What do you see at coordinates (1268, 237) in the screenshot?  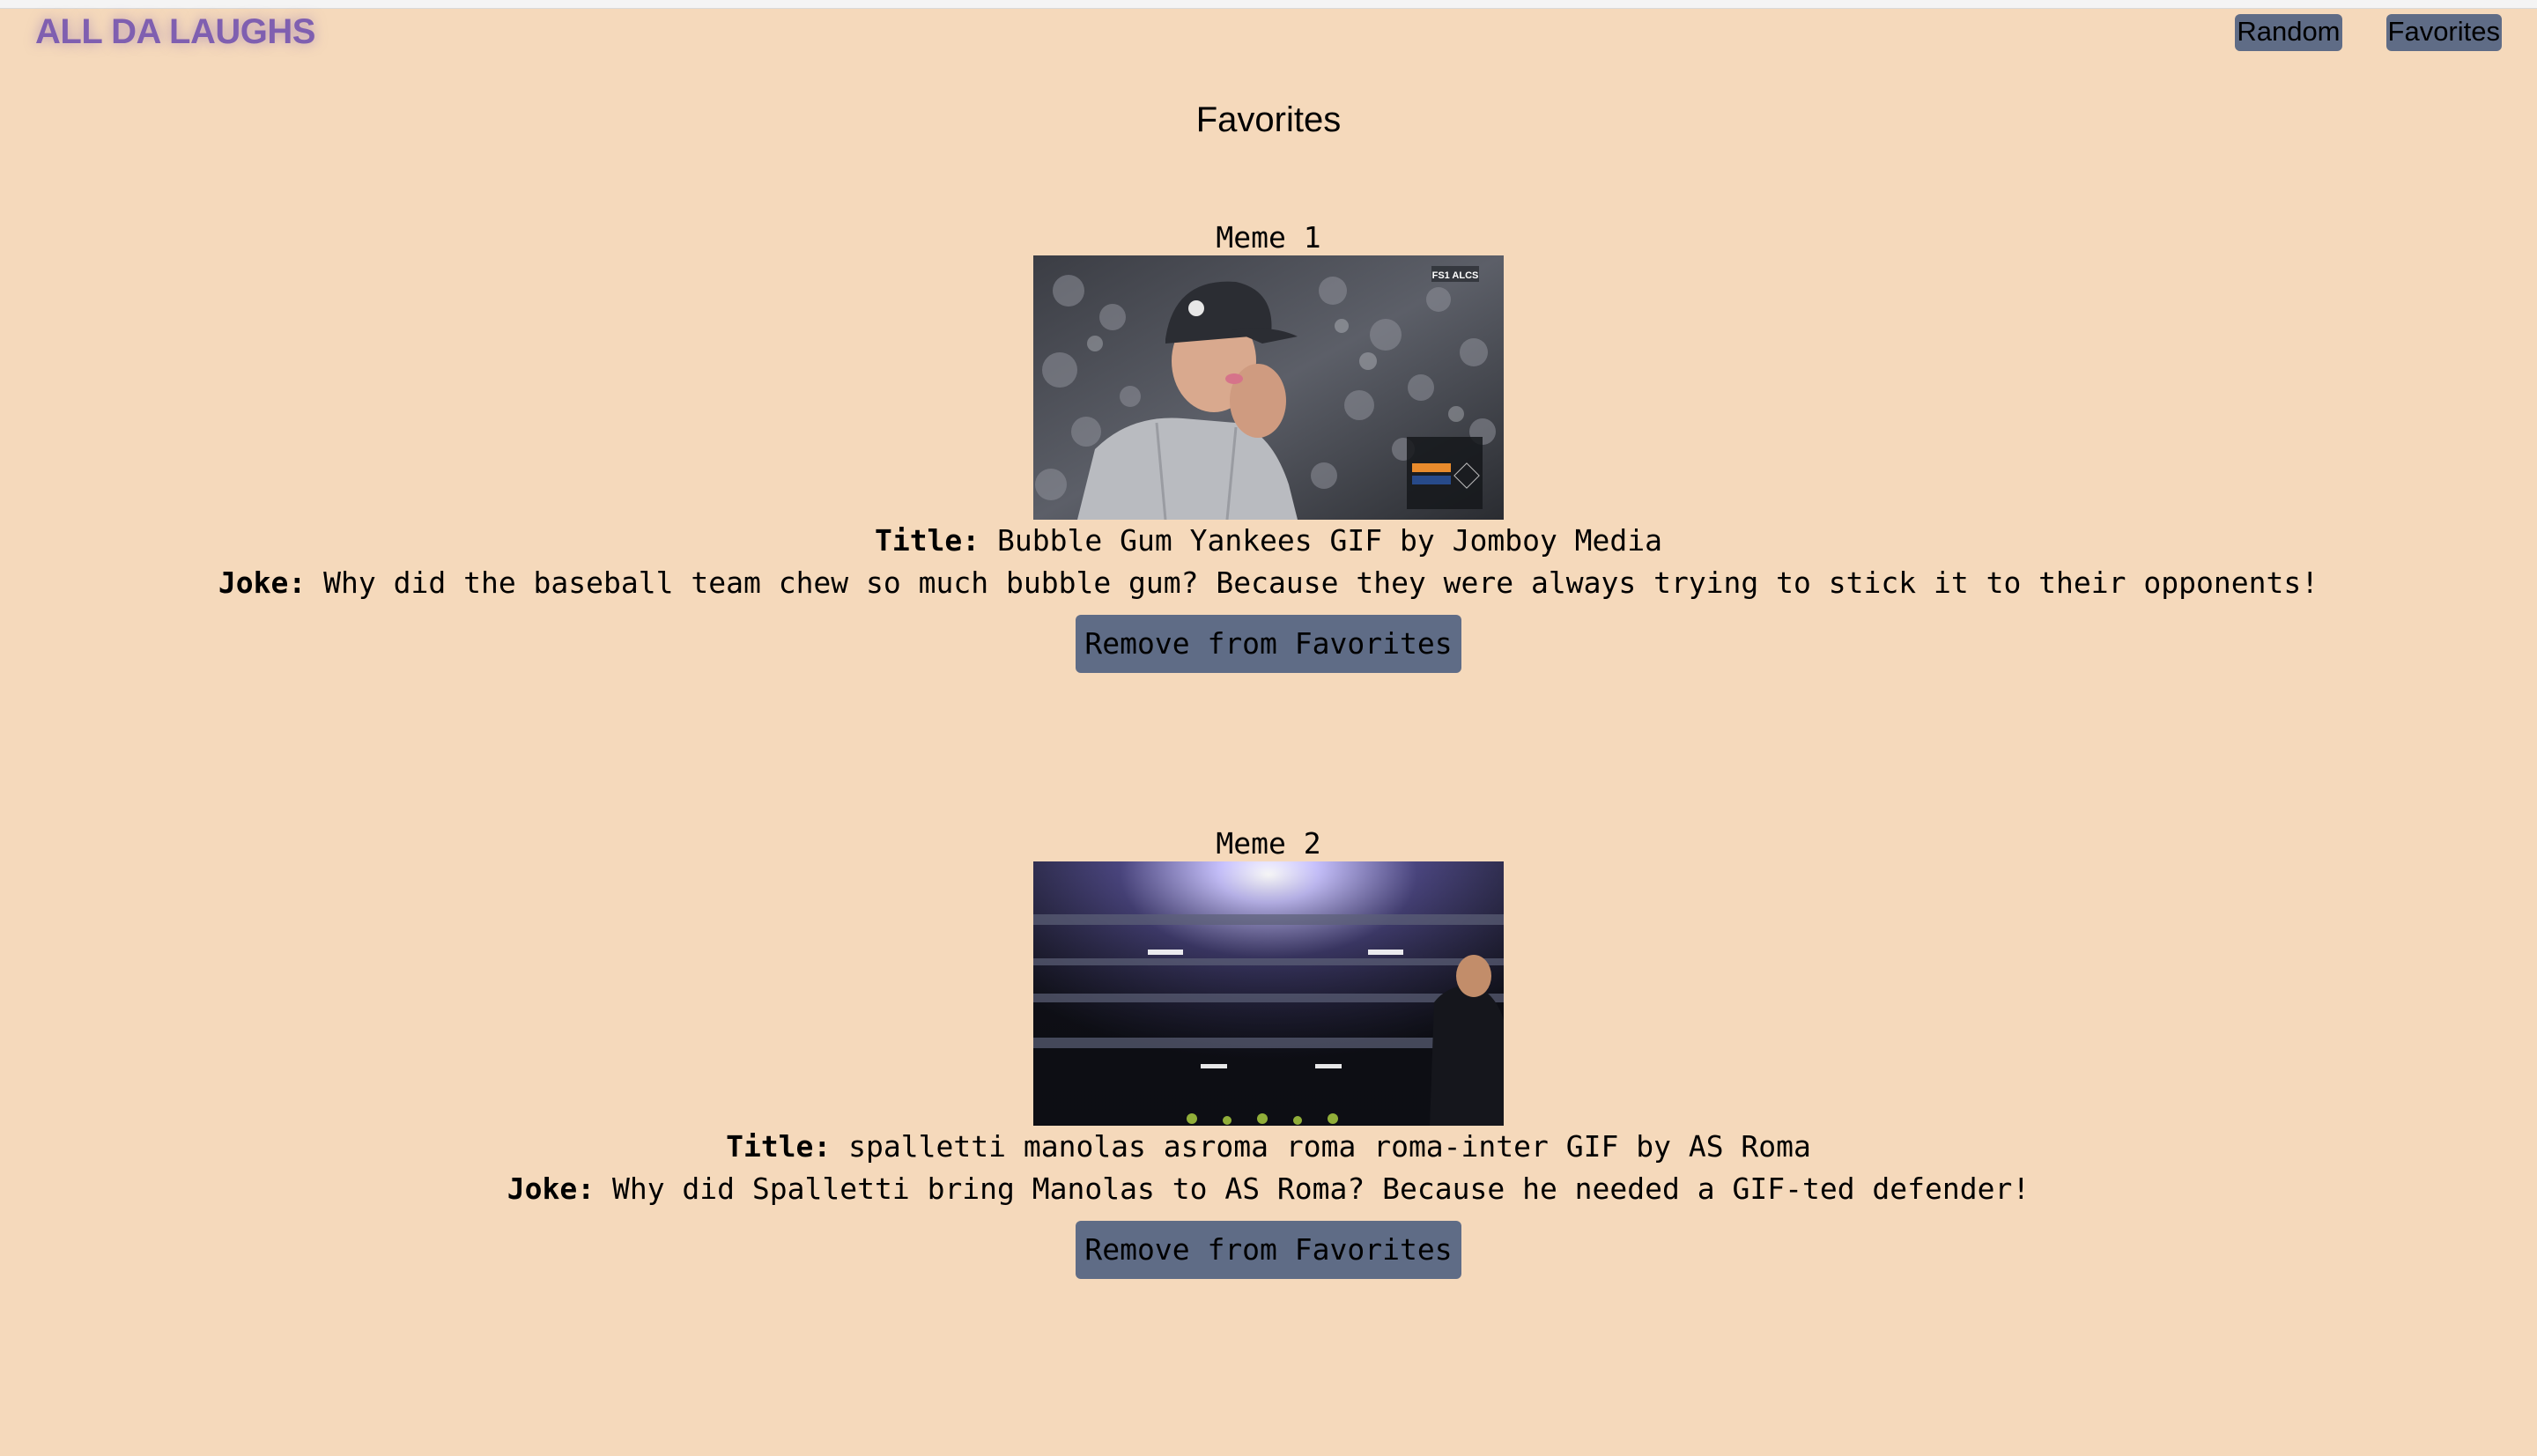 I see `meme-label: Meme 1` at bounding box center [1268, 237].